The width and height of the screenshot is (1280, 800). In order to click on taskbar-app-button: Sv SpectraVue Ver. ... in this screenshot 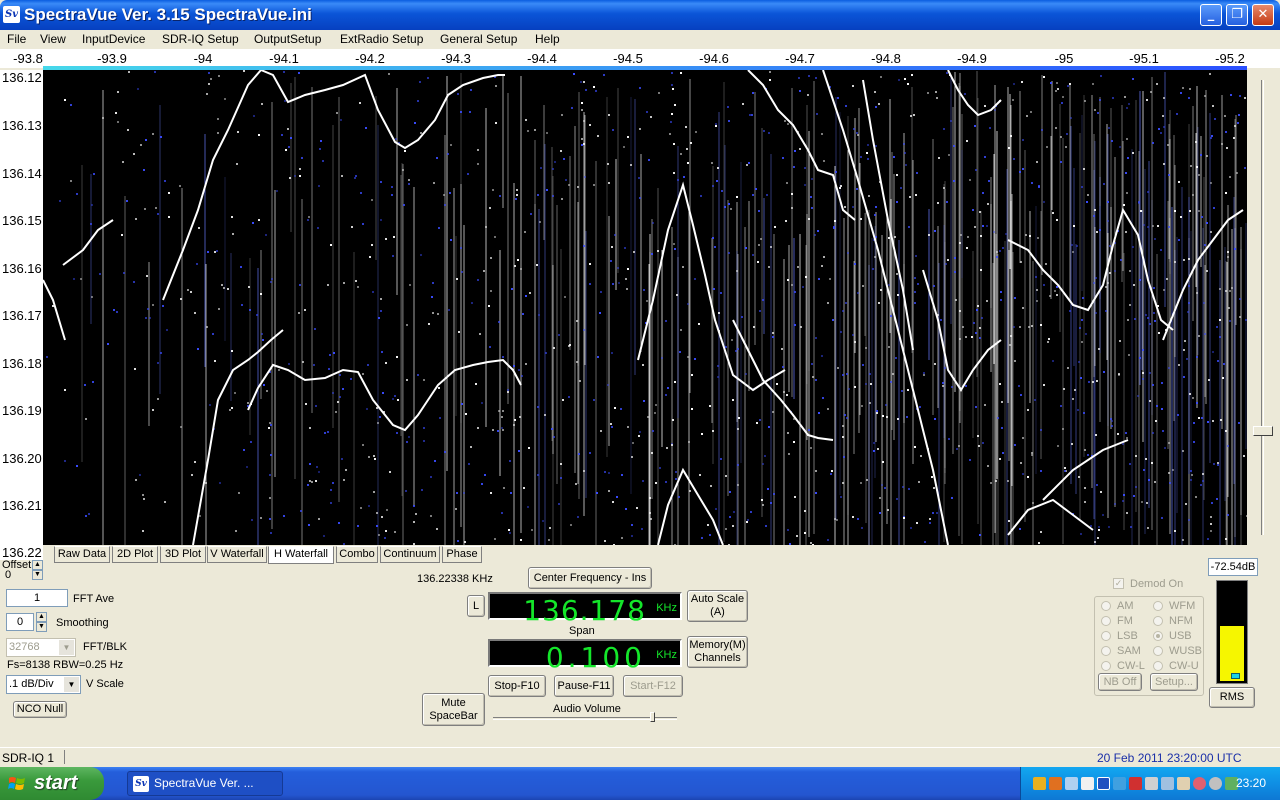, I will do `click(205, 783)`.